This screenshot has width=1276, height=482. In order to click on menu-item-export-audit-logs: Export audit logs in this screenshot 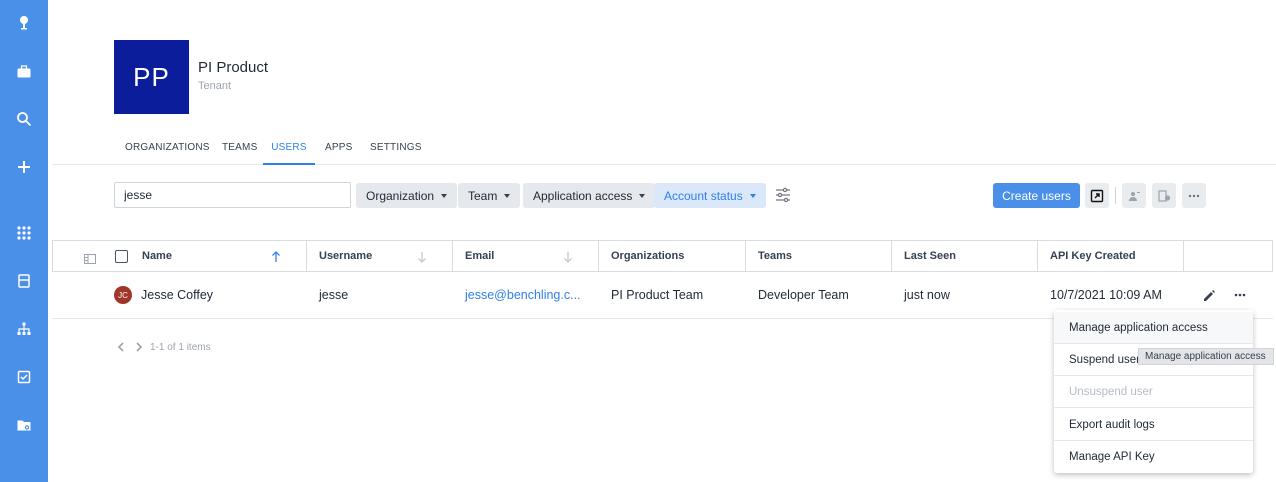, I will do `click(1153, 425)`.